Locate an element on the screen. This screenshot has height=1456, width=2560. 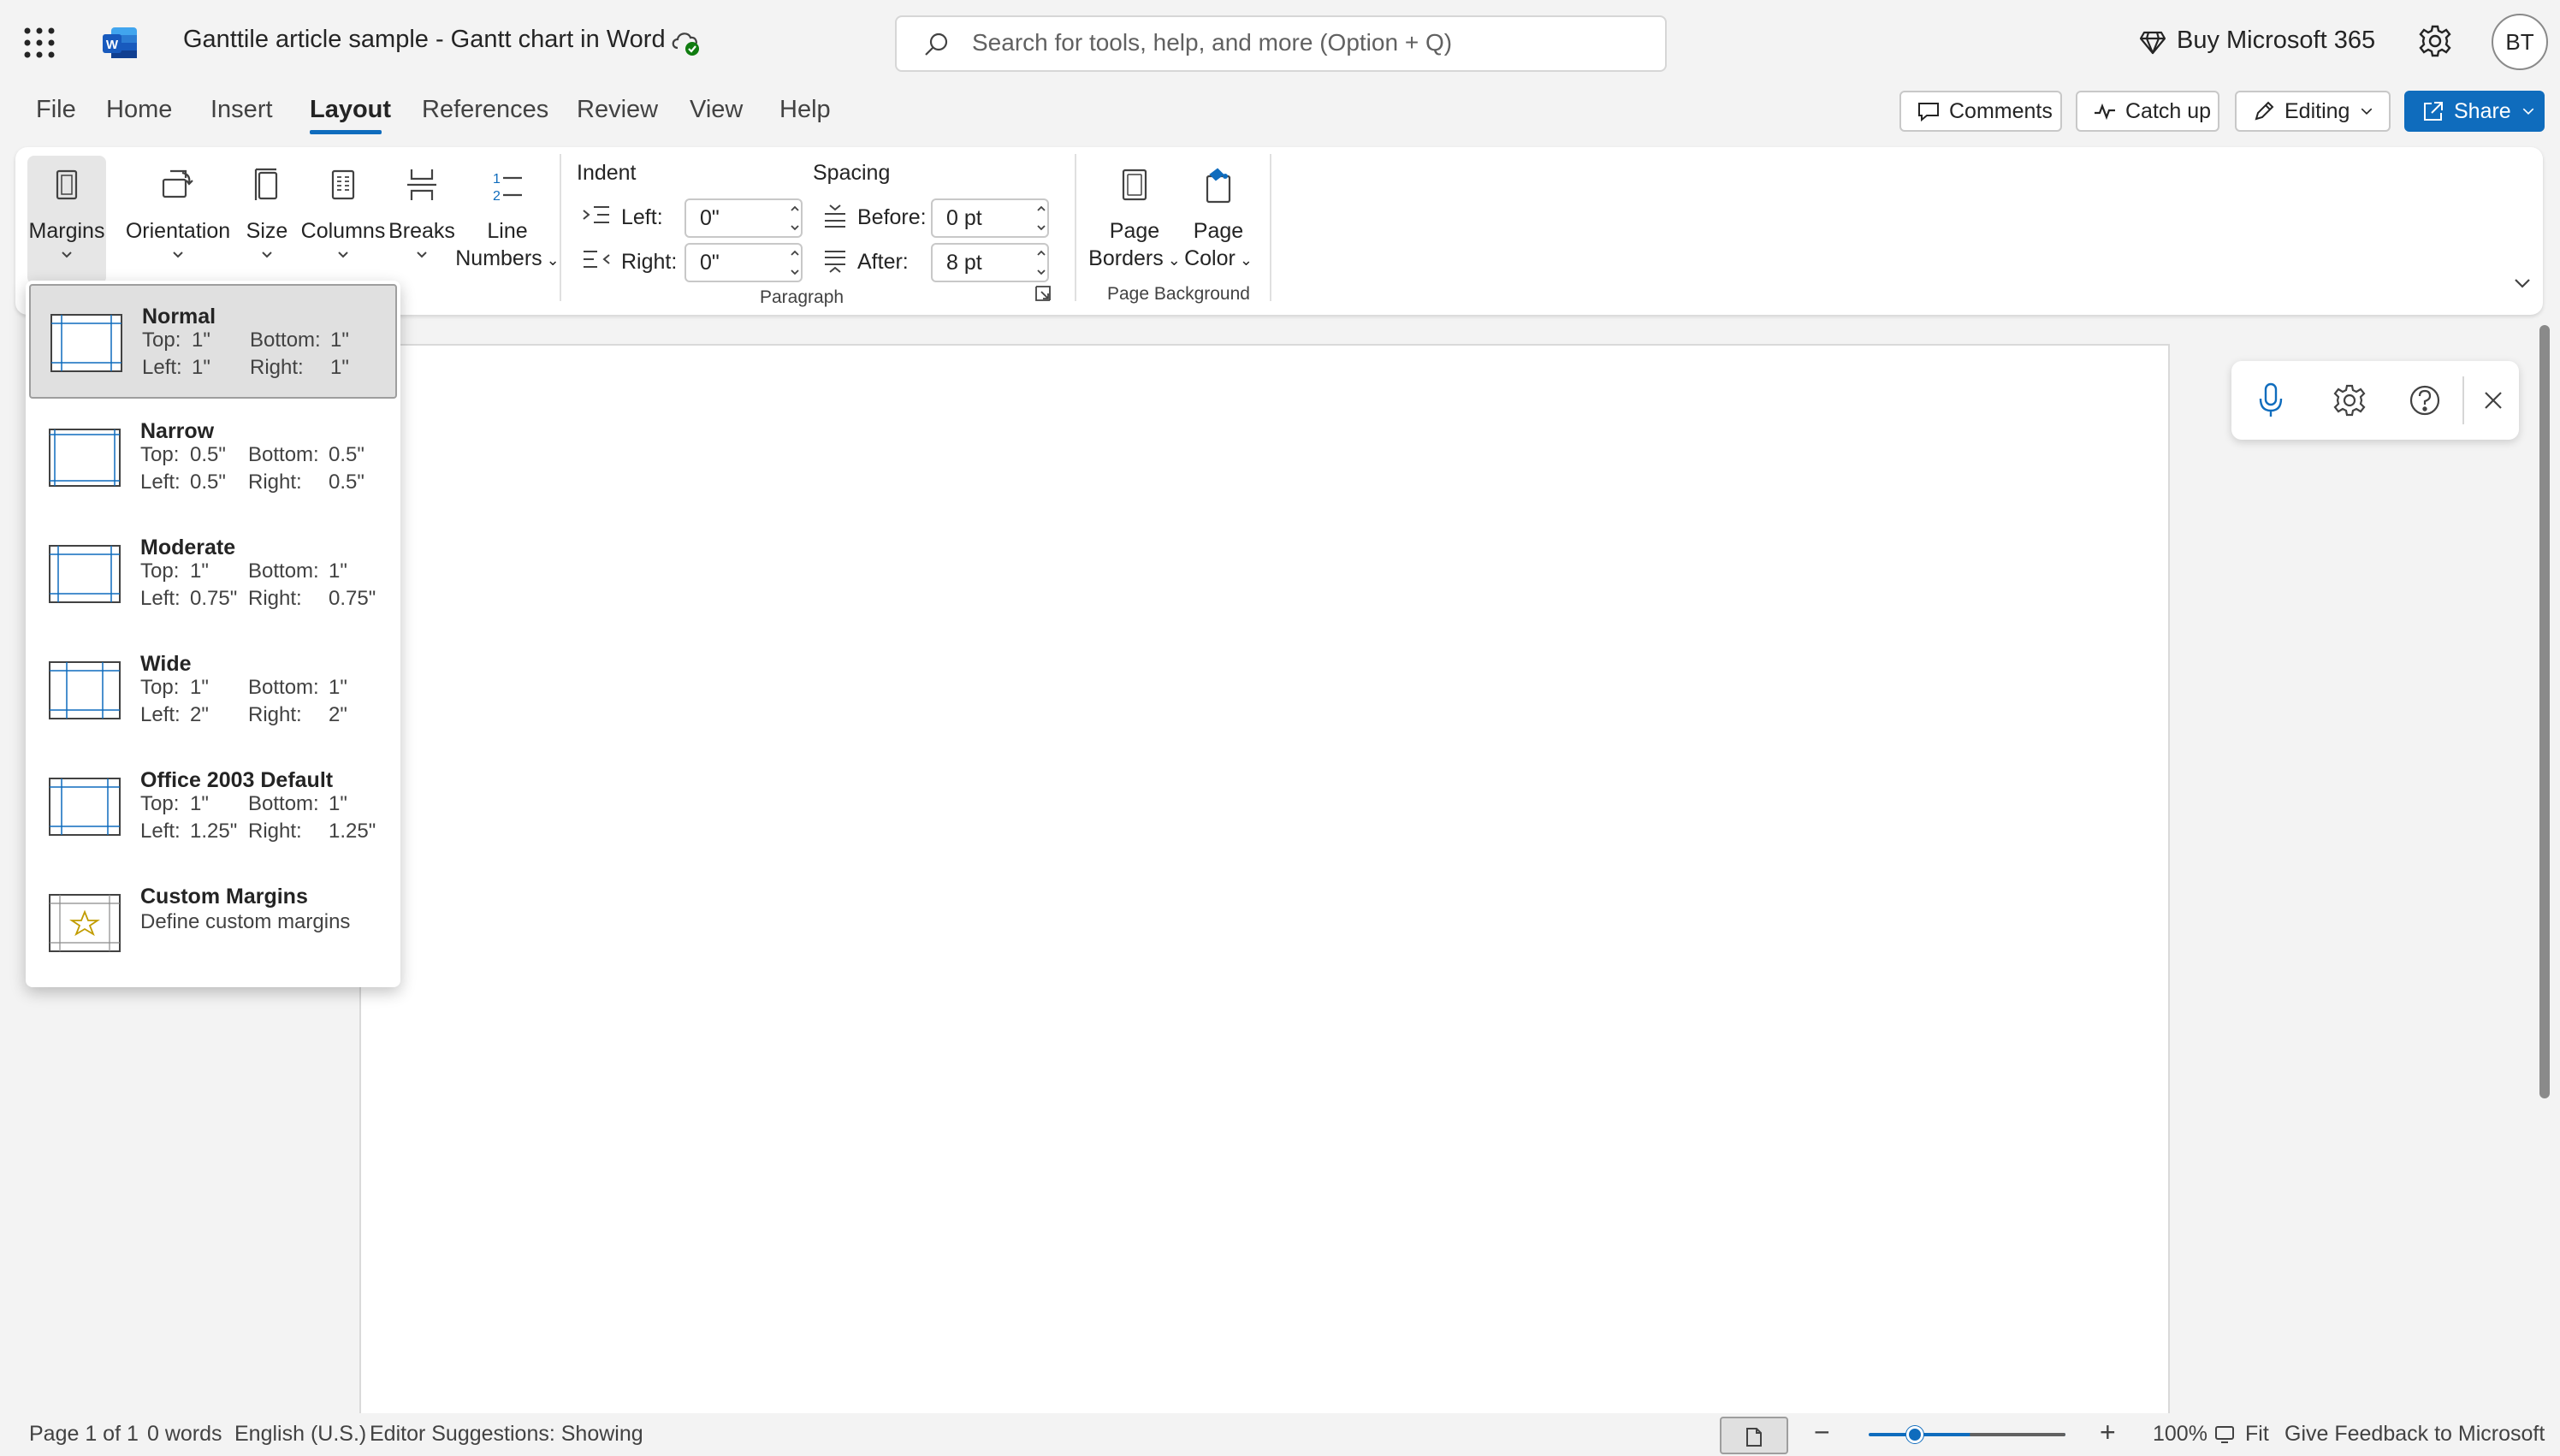
fit-button: Fit is located at coordinates (2257, 1434).